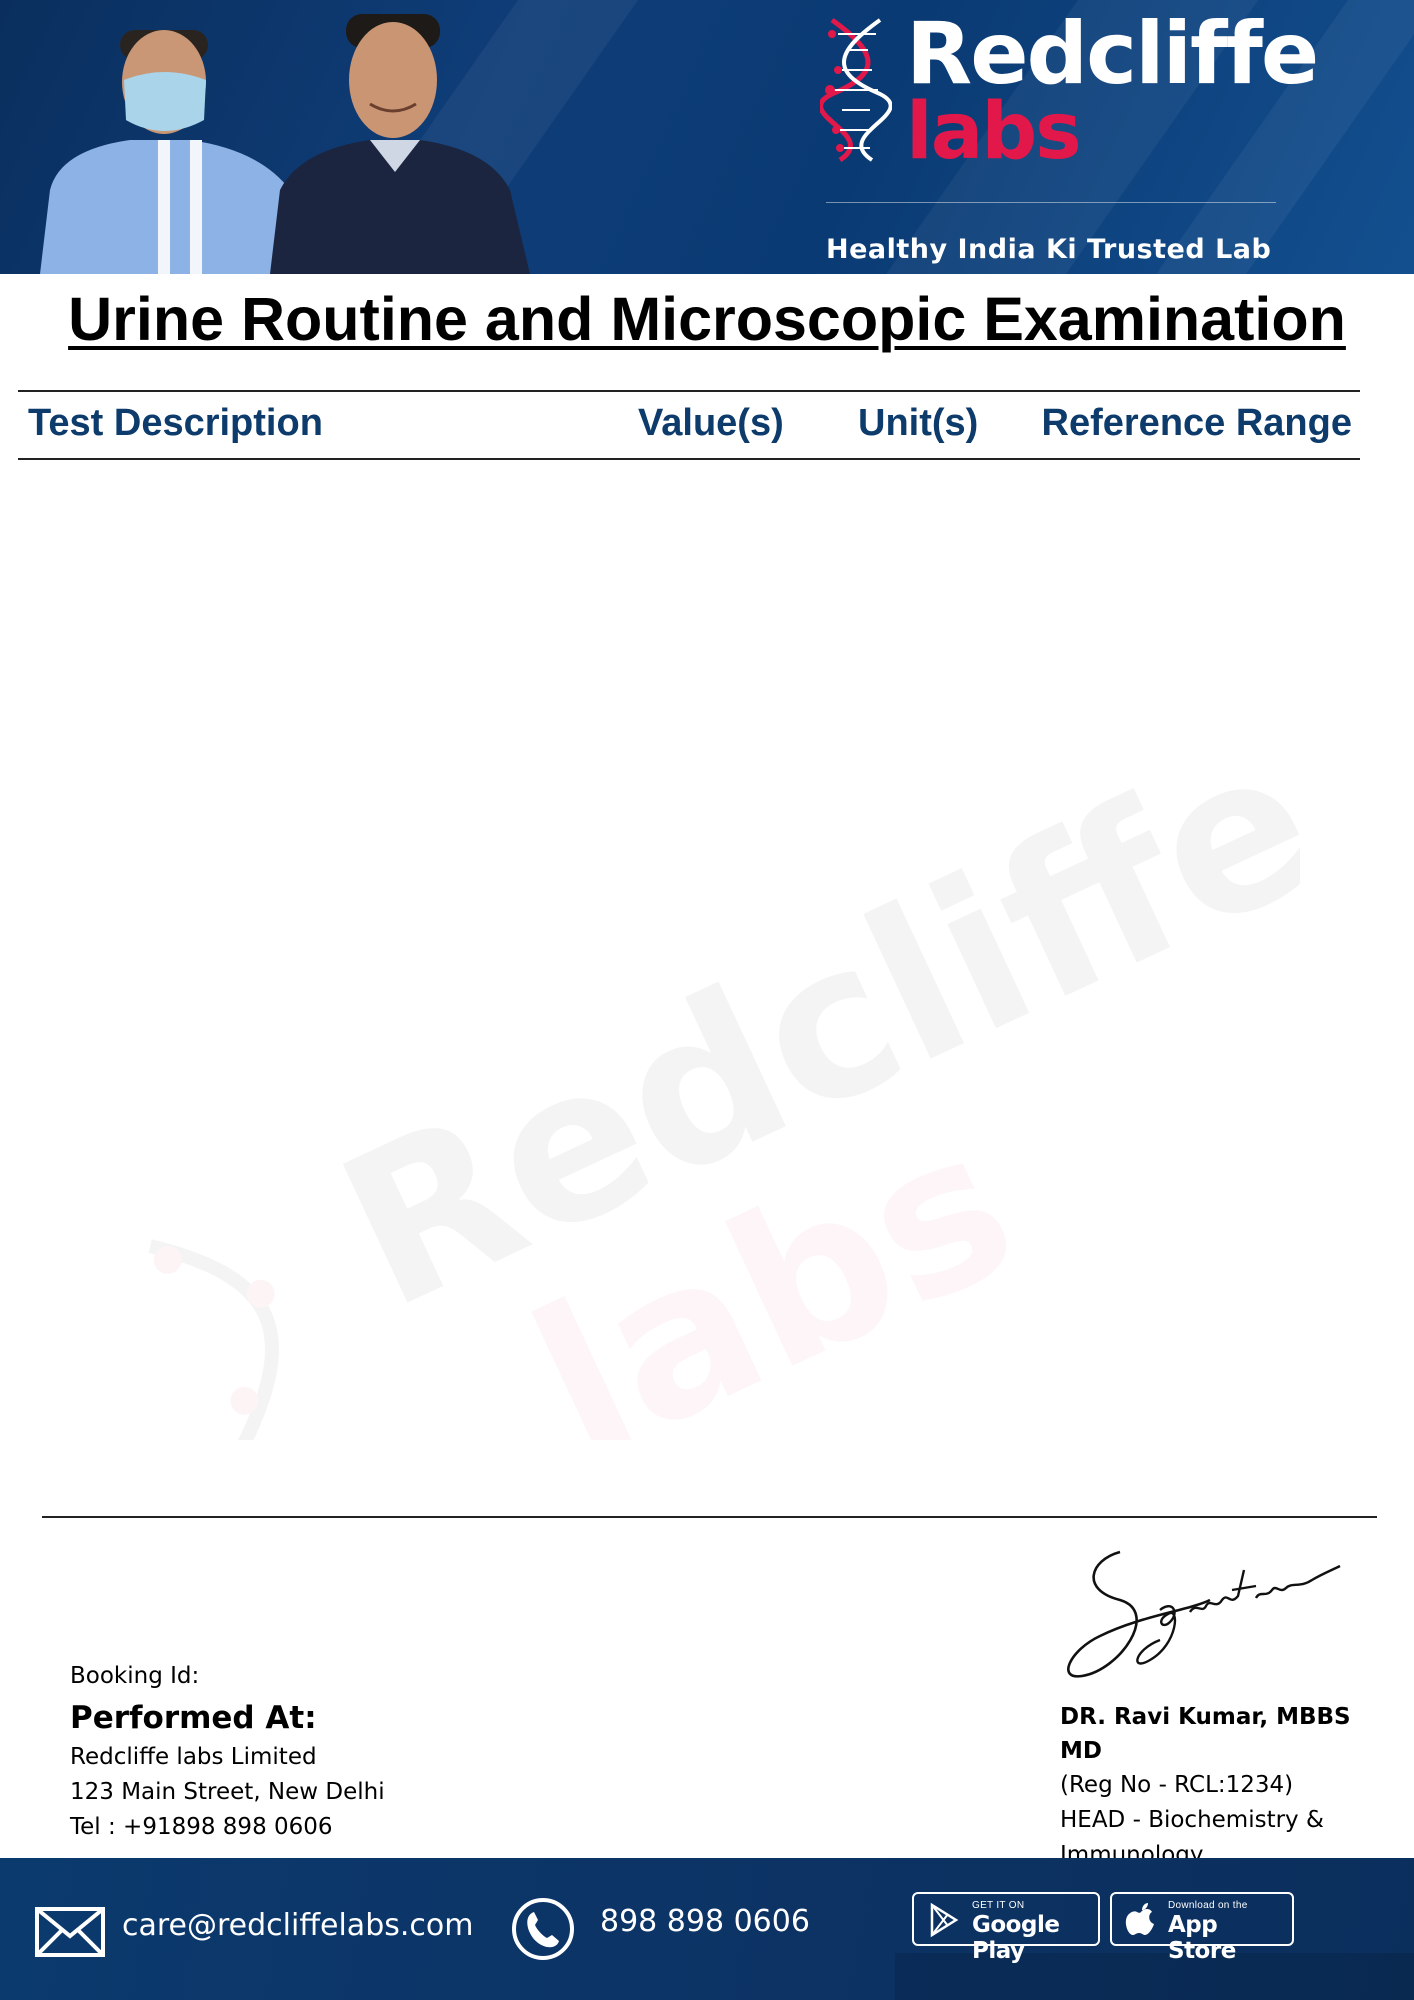  What do you see at coordinates (175, 423) in the screenshot?
I see `column-header-test-description: Test Description` at bounding box center [175, 423].